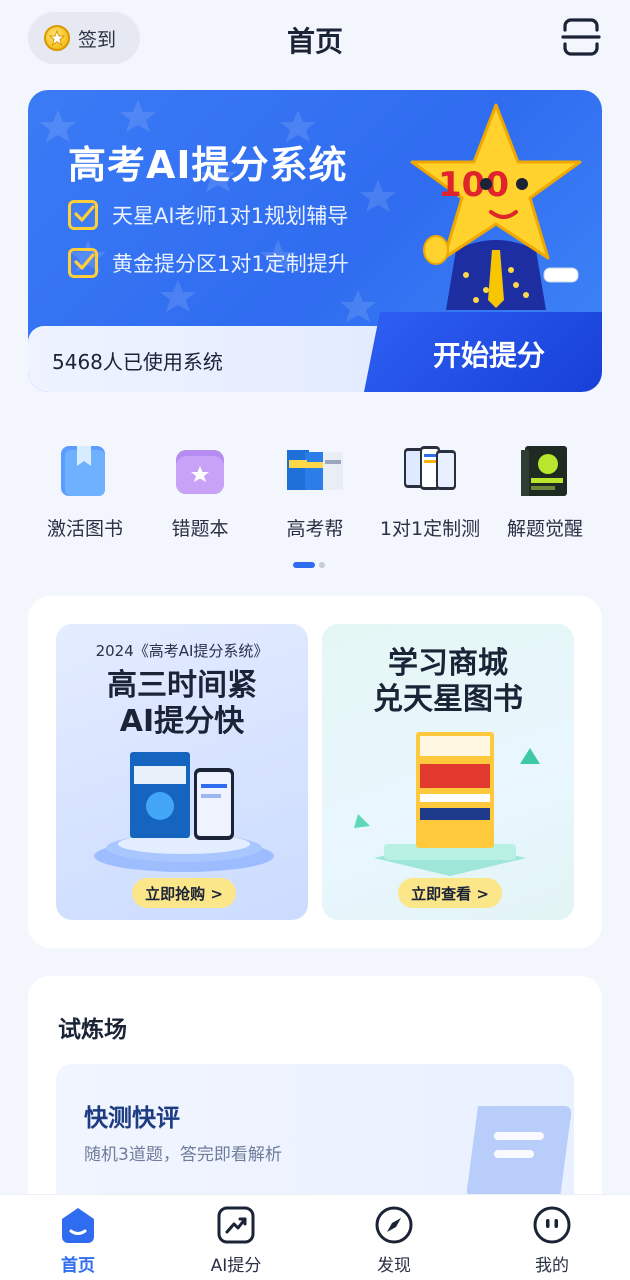 The height and width of the screenshot is (1280, 630). I want to click on quick-test-title: 快测快评, so click(132, 1118).